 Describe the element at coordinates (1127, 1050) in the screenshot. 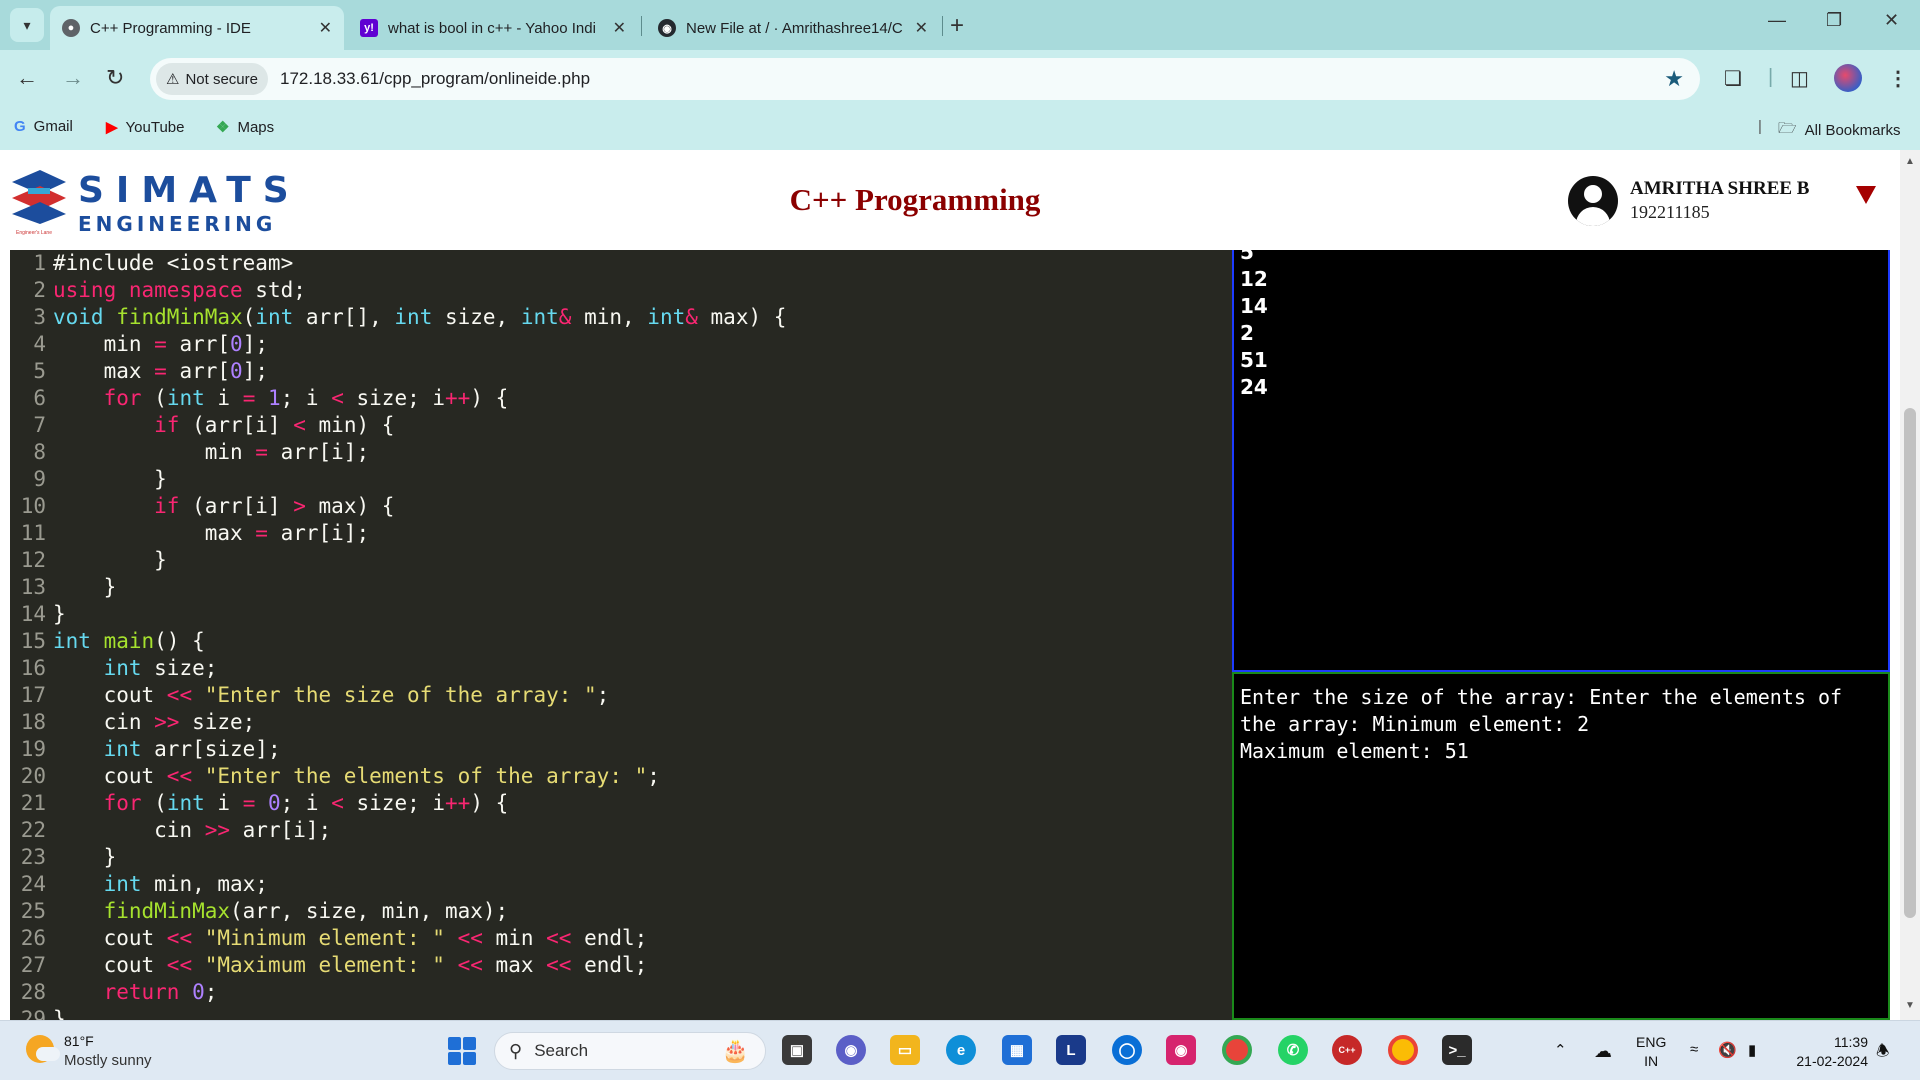

I see `cortana-icon: ◯` at that location.